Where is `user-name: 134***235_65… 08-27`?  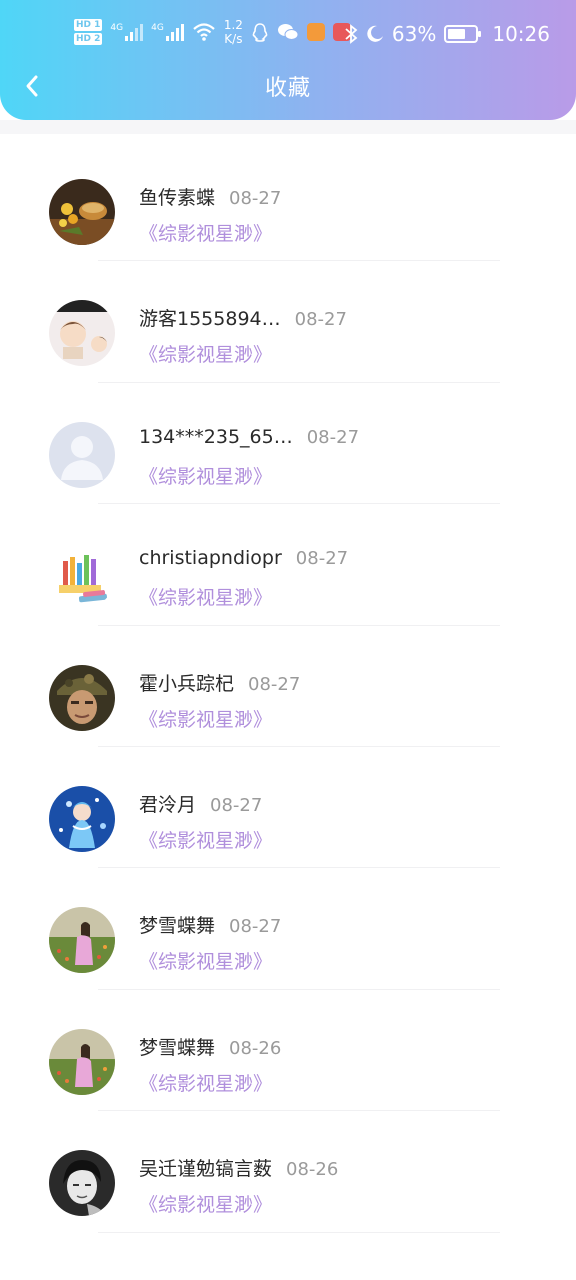
user-name: 134***235_65… 08-27 is located at coordinates (249, 437).